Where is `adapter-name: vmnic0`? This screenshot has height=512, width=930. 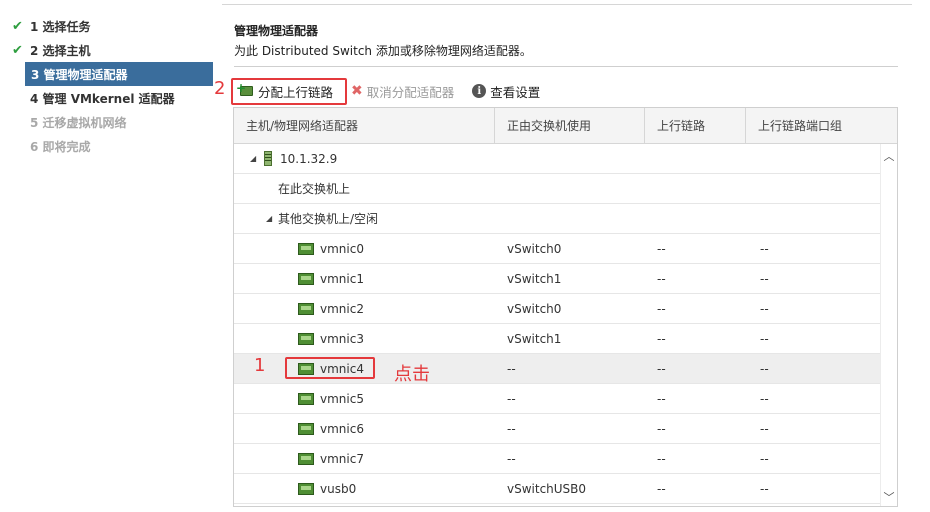
adapter-name: vmnic0 is located at coordinates (342, 248).